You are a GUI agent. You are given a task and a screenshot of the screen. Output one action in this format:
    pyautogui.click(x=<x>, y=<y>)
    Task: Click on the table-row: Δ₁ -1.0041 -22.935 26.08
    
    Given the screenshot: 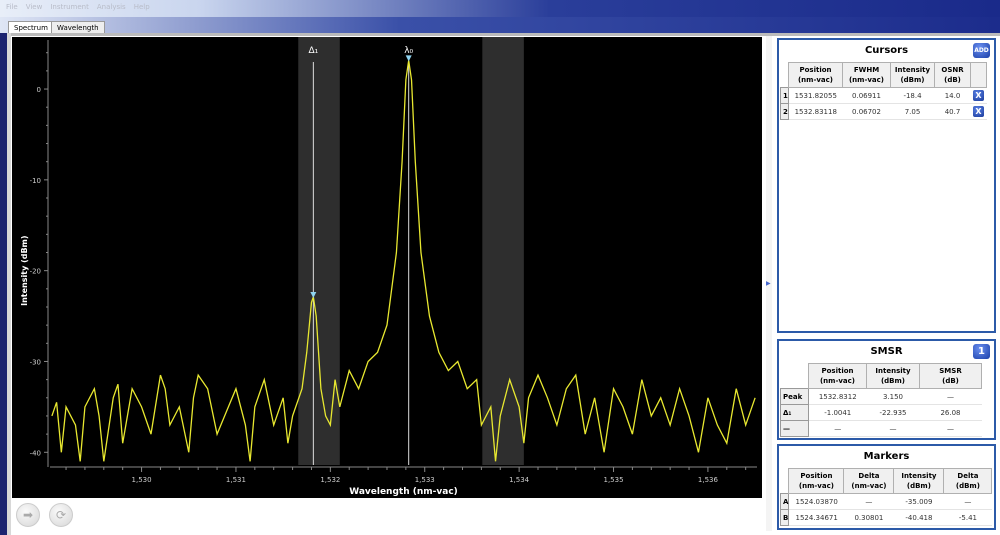 What is the action you would take?
    pyautogui.click(x=881, y=412)
    